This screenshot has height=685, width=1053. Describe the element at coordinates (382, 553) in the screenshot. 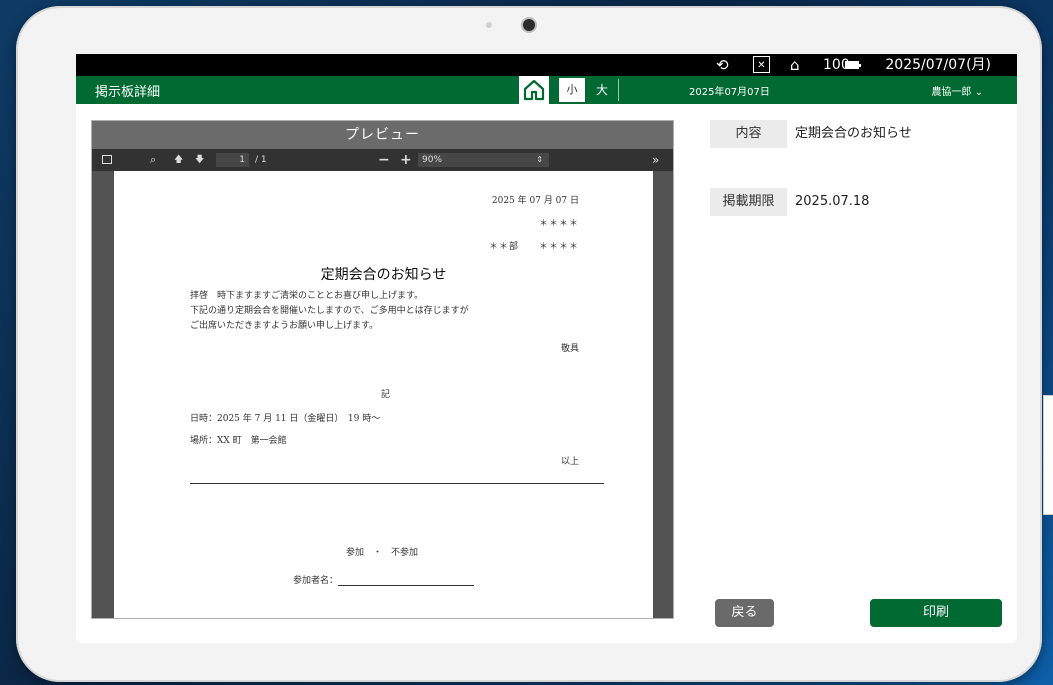

I see `doc-attendance: 参加 ・ 不参加` at that location.